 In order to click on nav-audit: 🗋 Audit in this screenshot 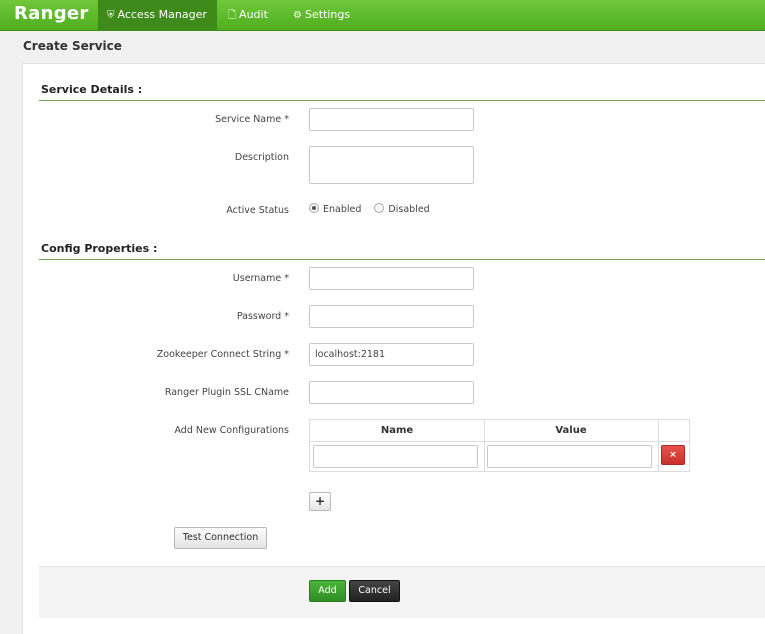, I will do `click(248, 15)`.